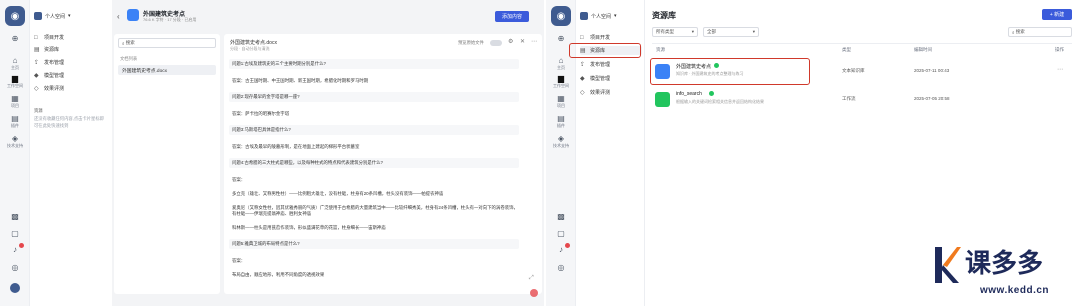 This screenshot has height=306, width=1080. What do you see at coordinates (595, 64) in the screenshot?
I see `nav-publish-2: ⇪ 发布管理` at bounding box center [595, 64].